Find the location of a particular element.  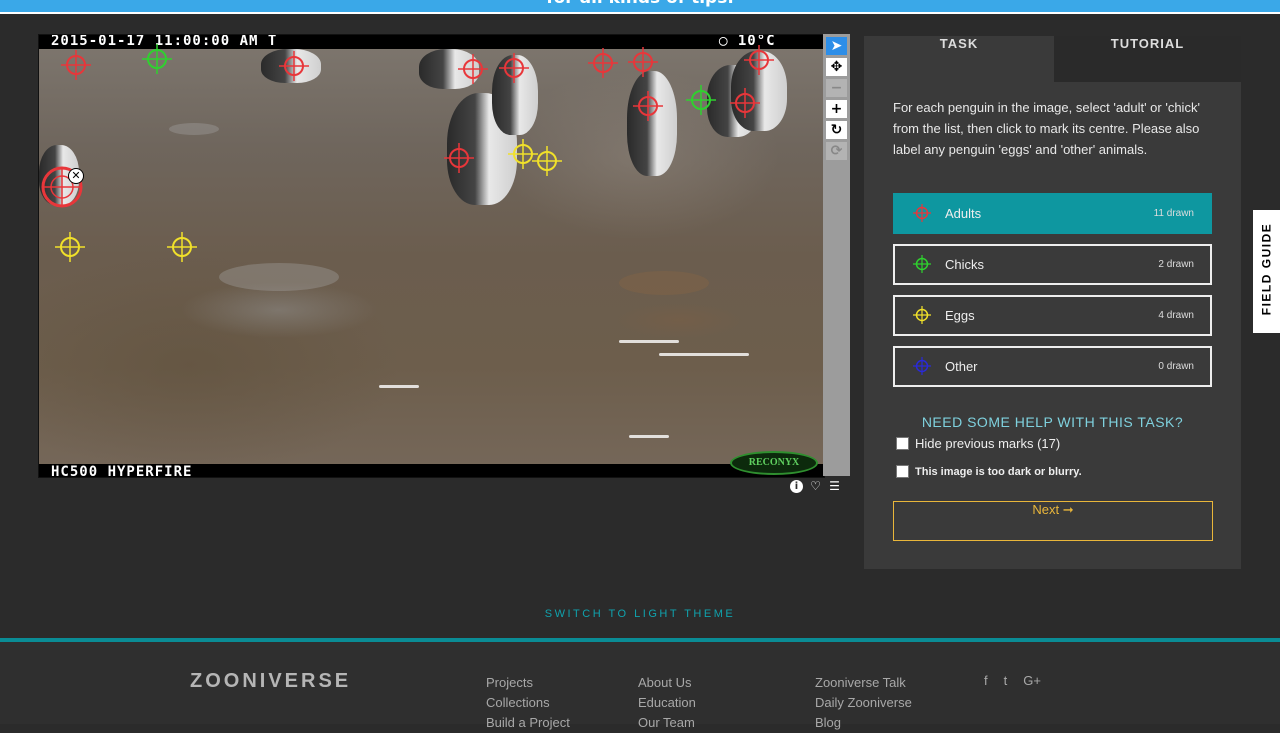

reset-view-icon: ⟳ is located at coordinates (836, 151).